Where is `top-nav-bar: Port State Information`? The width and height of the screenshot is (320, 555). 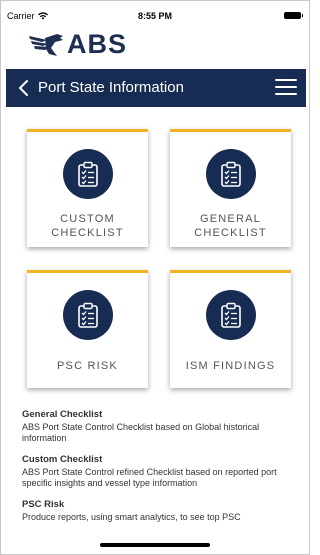
top-nav-bar: Port State Information is located at coordinates (156, 88).